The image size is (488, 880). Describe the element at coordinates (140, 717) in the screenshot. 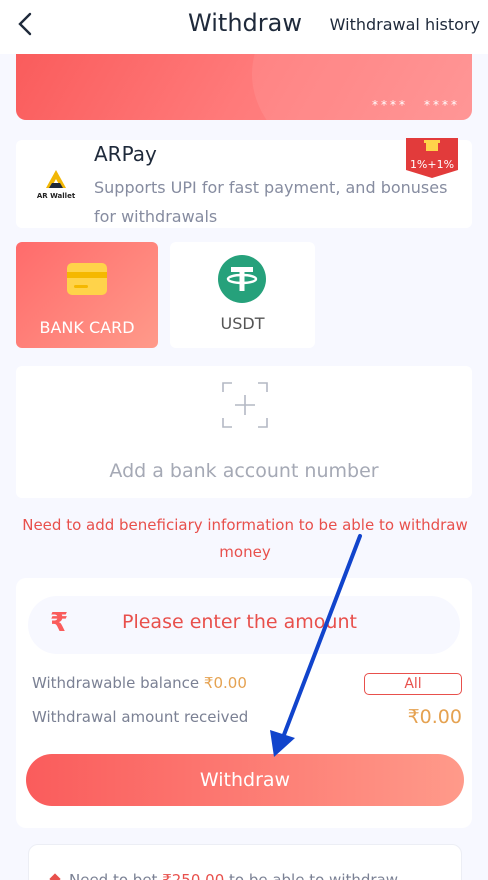

I see `received-label: Withdrawal amount received` at that location.